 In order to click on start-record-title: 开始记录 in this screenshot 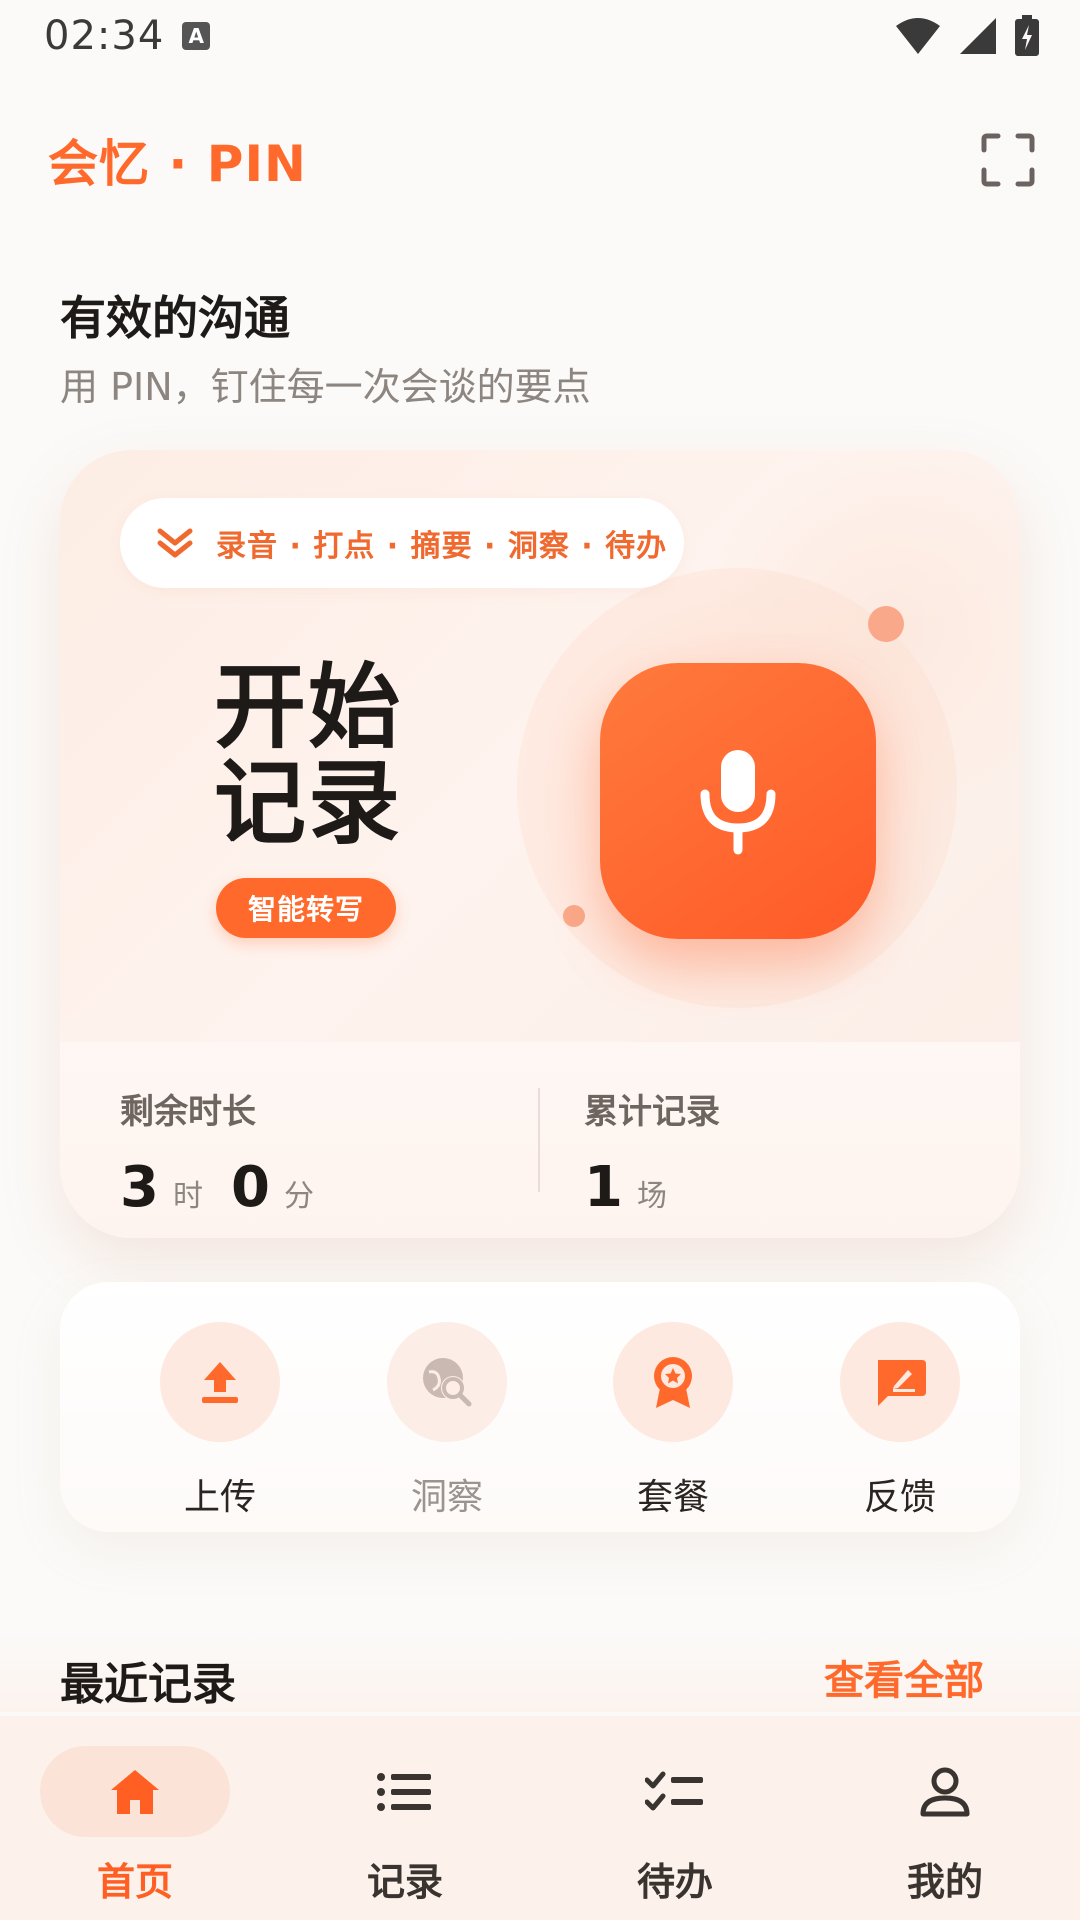, I will do `click(308, 755)`.